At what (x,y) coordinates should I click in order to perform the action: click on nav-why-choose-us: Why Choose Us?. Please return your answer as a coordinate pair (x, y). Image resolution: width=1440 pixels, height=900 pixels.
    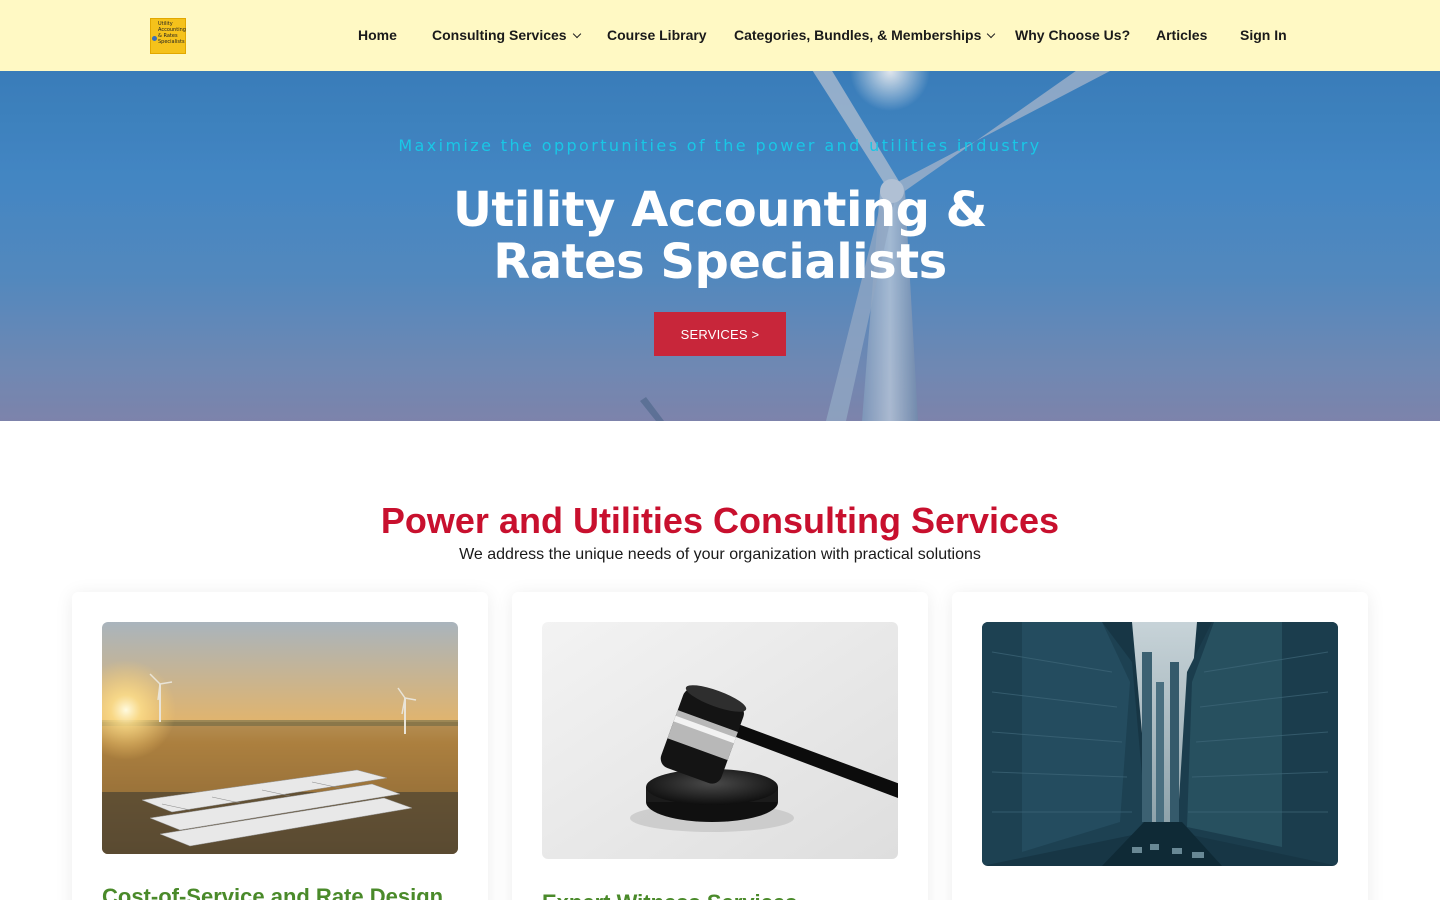
    Looking at the image, I should click on (1072, 35).